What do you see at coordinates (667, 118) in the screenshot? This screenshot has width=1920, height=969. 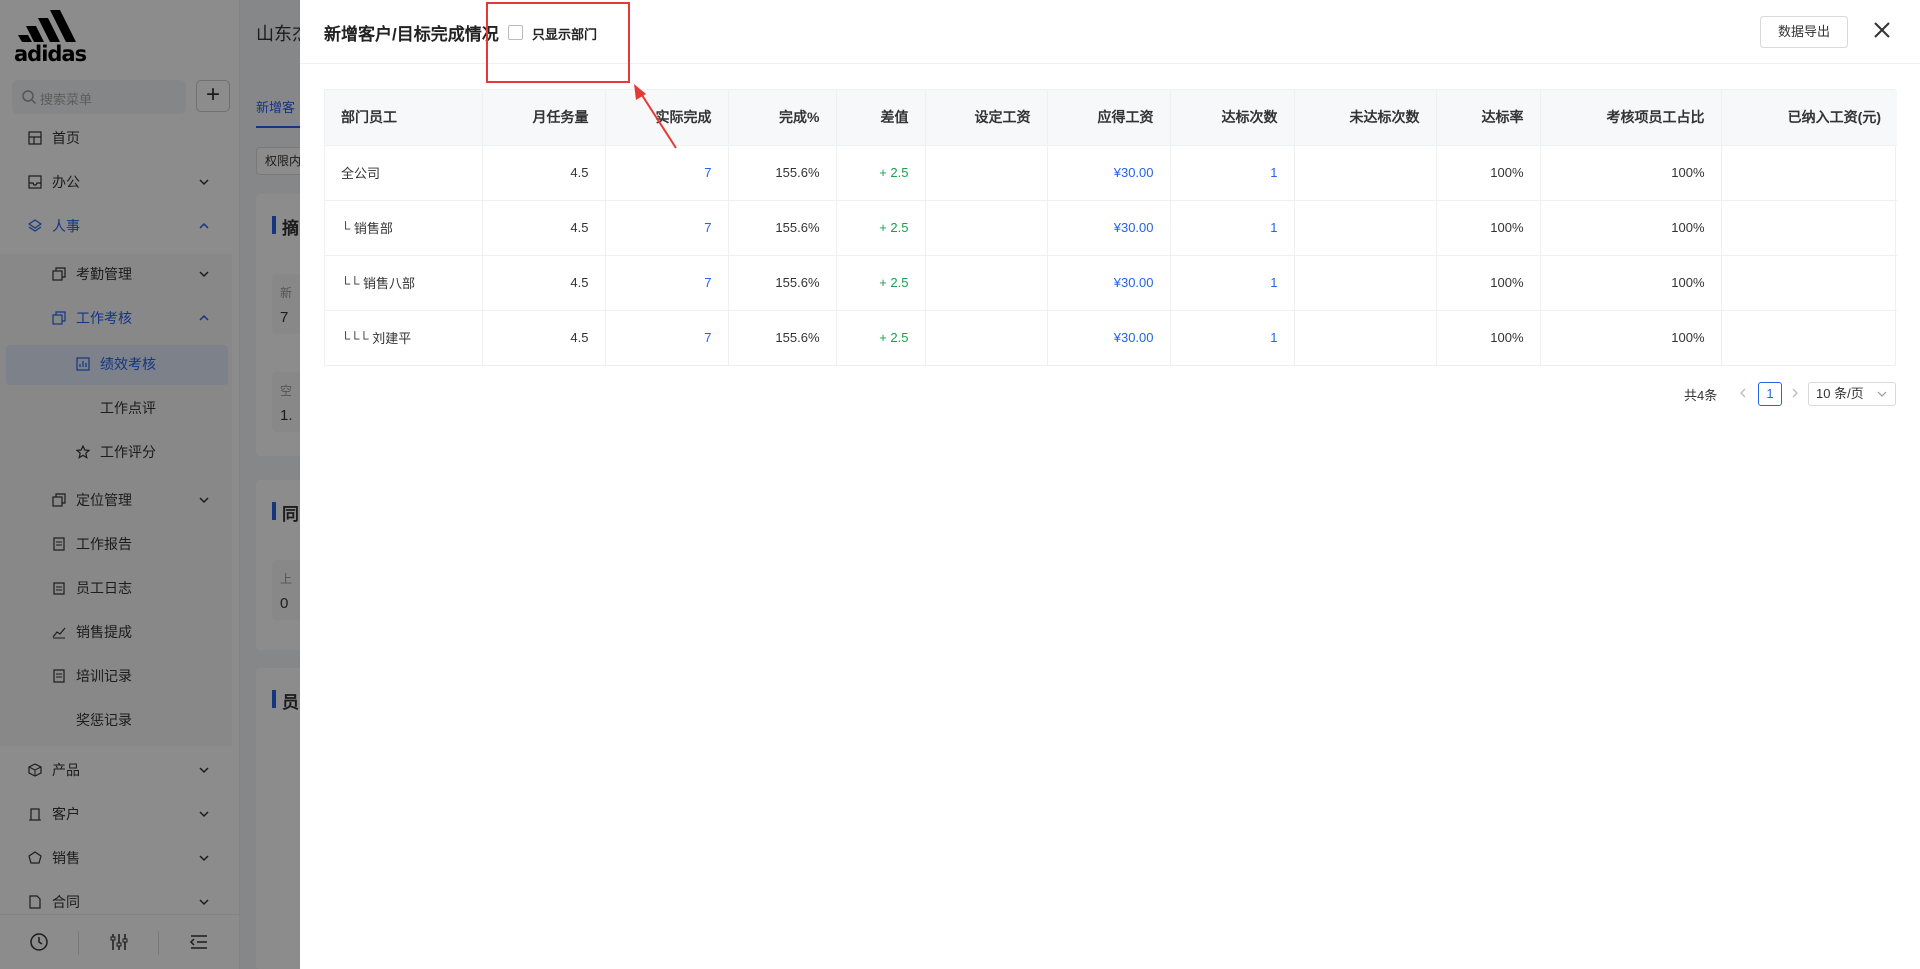 I see `column-header: 实际完成` at bounding box center [667, 118].